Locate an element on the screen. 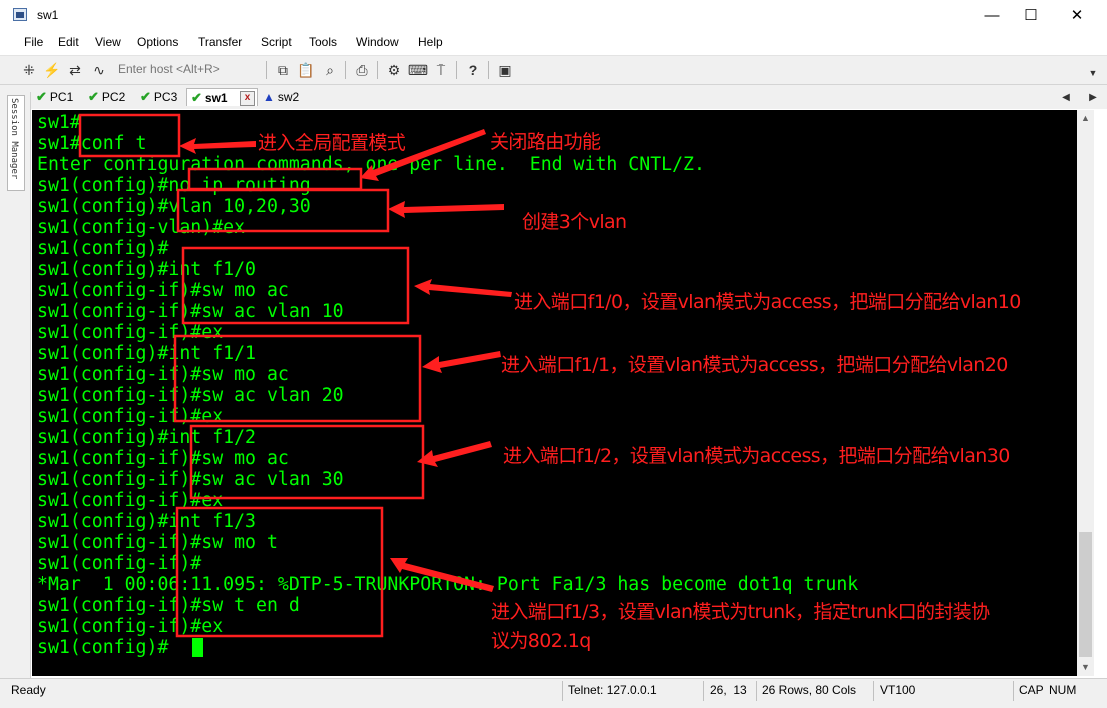 The image size is (1107, 708). menu-view: View is located at coordinates (108, 42).